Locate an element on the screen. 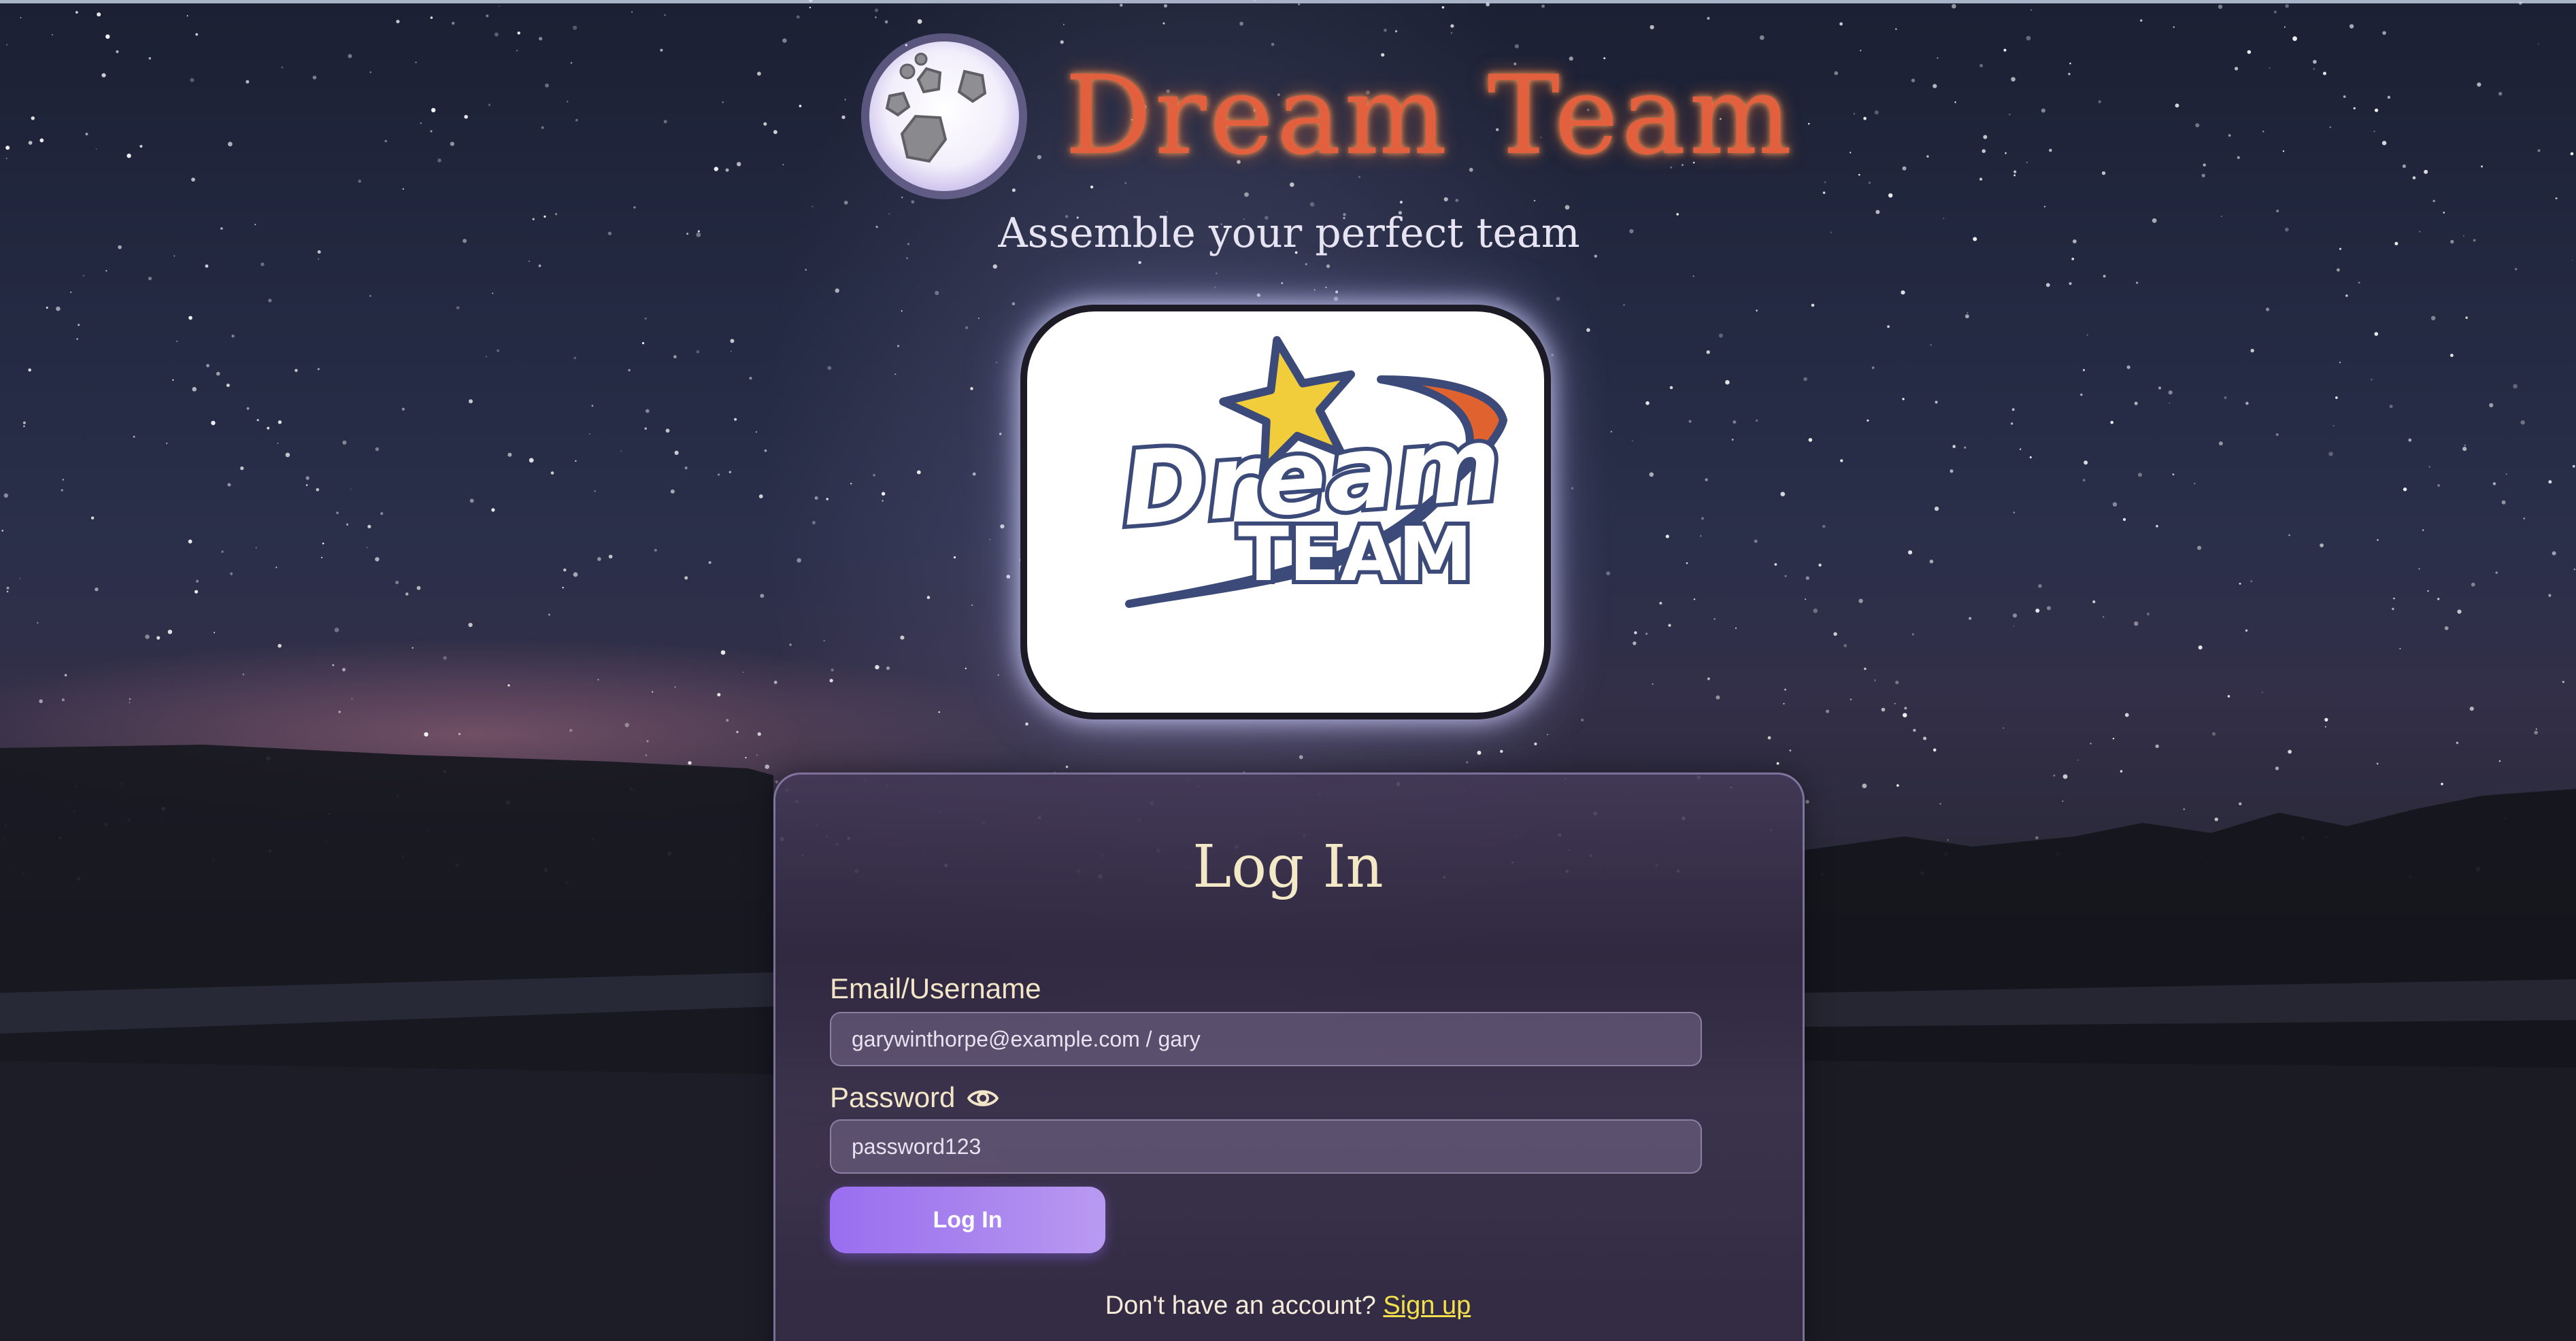 Image resolution: width=2576 pixels, height=1341 pixels. email-username-label: Email/Username is located at coordinates (935, 988).